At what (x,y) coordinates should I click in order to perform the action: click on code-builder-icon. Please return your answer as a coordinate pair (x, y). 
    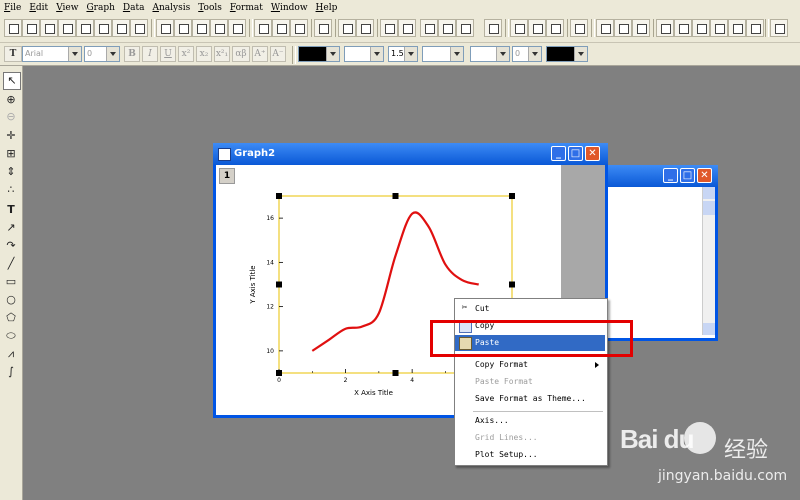
    Looking at the image, I should click on (465, 28).